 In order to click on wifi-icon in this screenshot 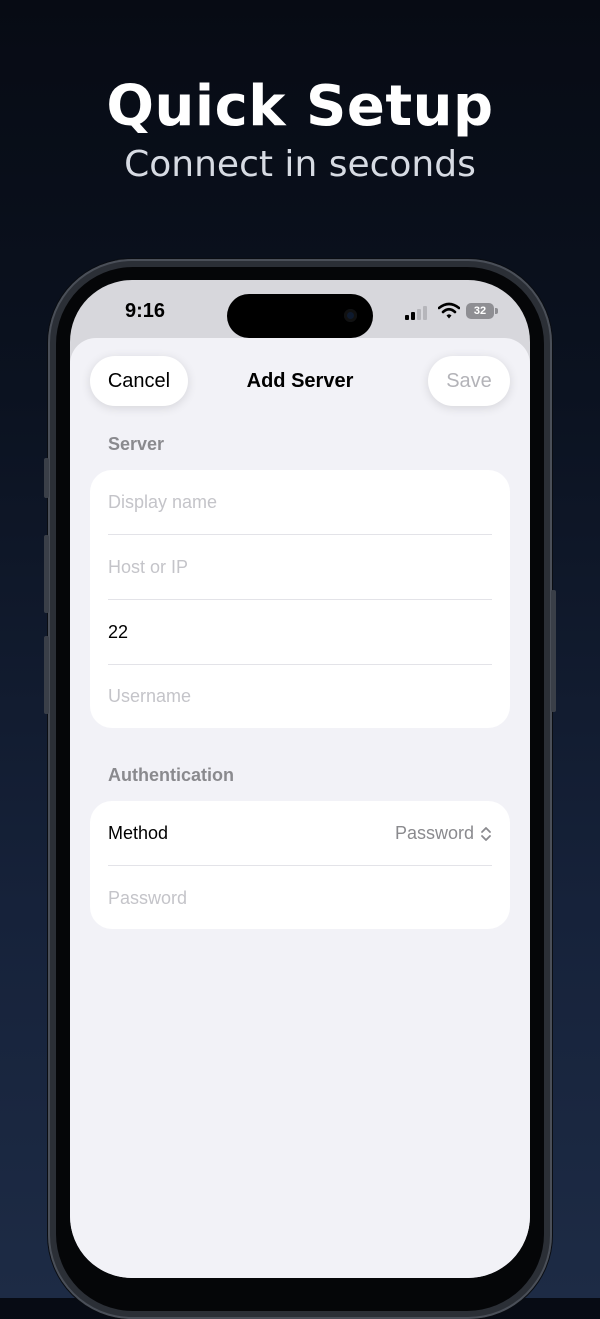, I will do `click(449, 310)`.